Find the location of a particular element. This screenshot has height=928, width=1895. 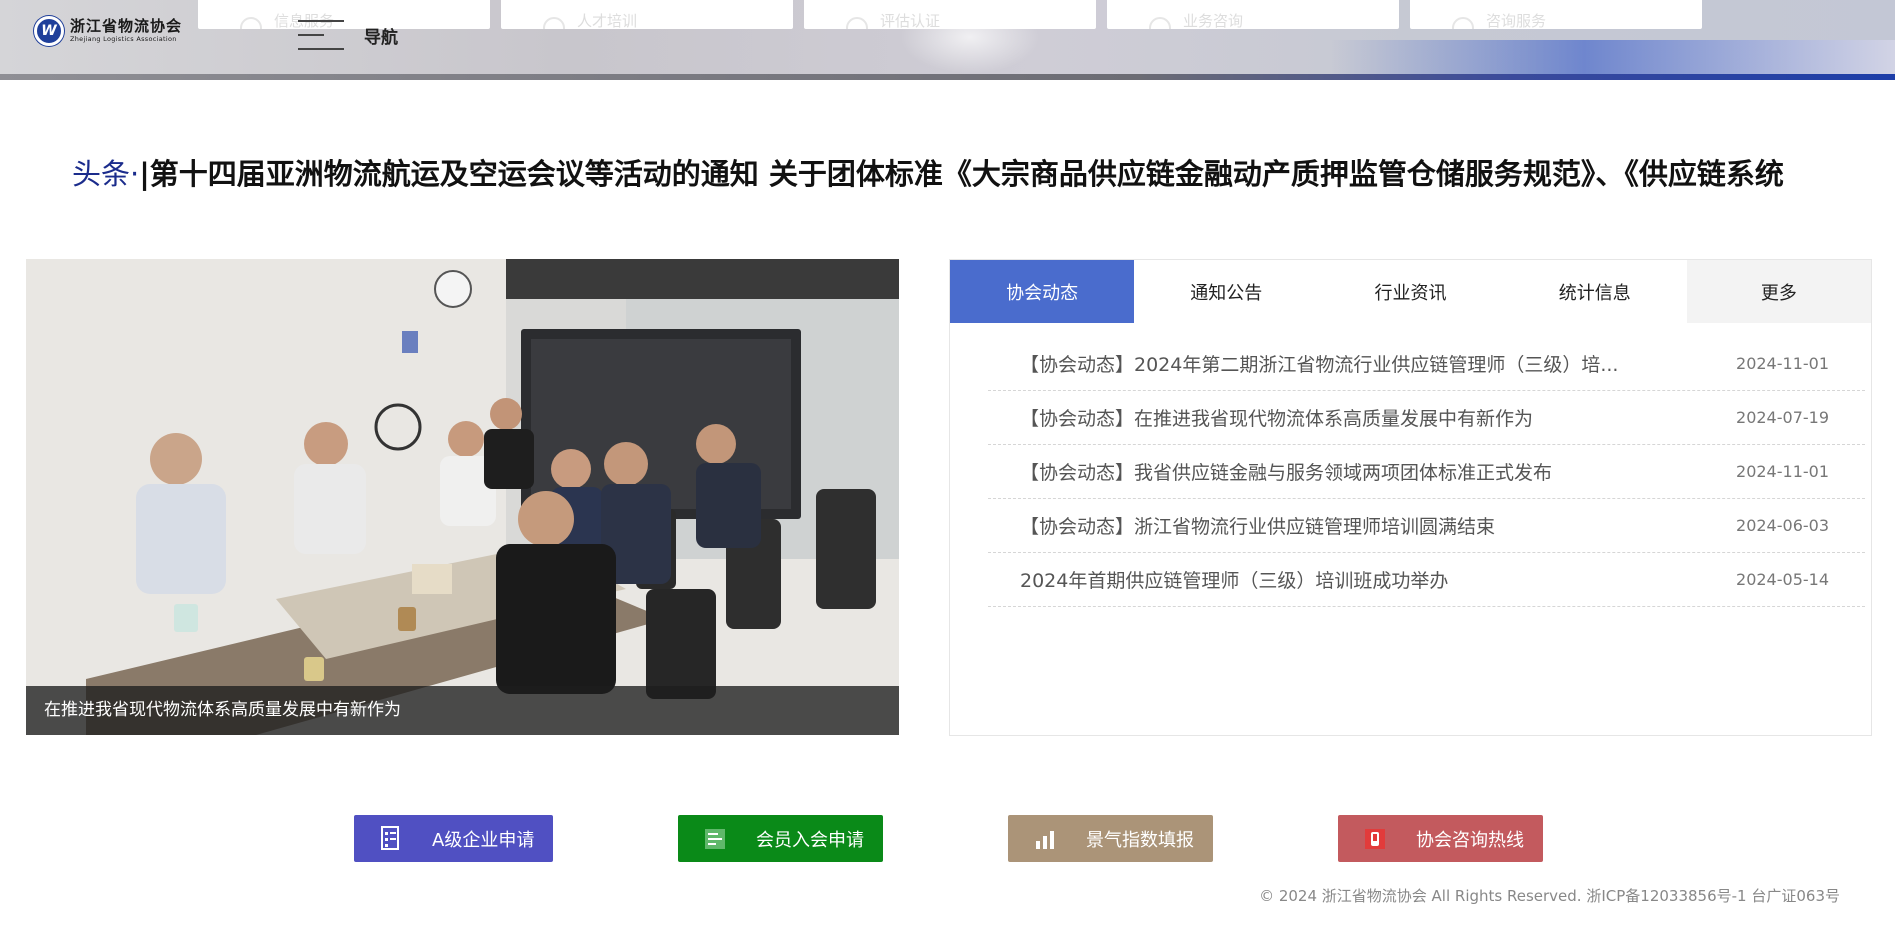

bar-chart-icon is located at coordinates (1045, 839).